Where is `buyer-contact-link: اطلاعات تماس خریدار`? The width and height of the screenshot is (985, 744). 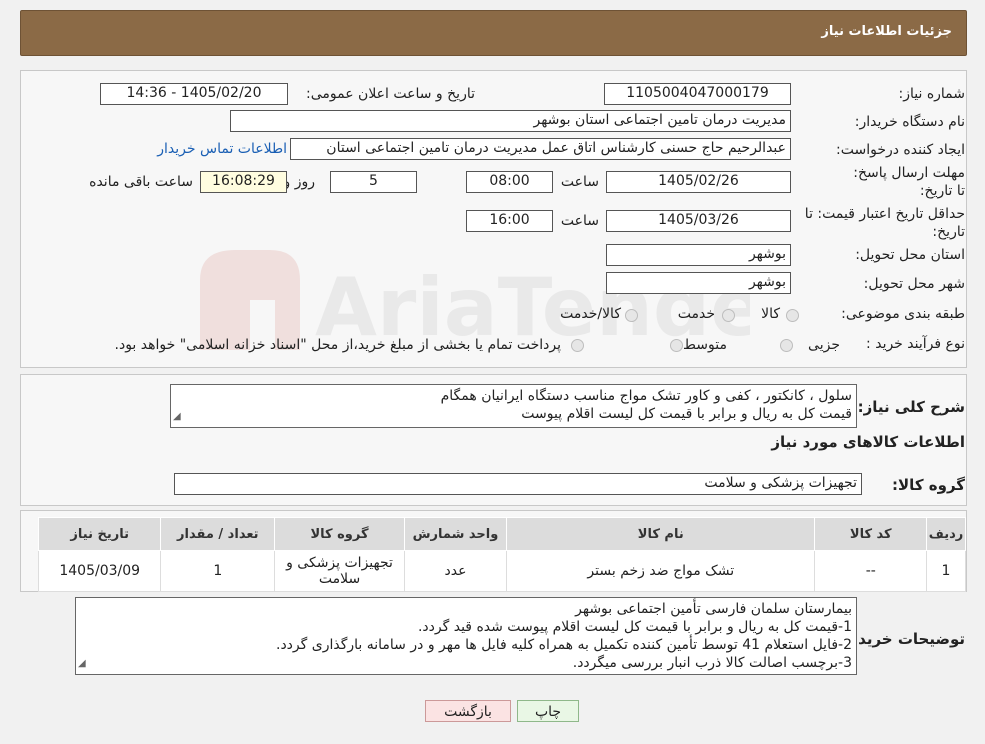
buyer-contact-link: اطلاعات تماس خریدار is located at coordinates (222, 149).